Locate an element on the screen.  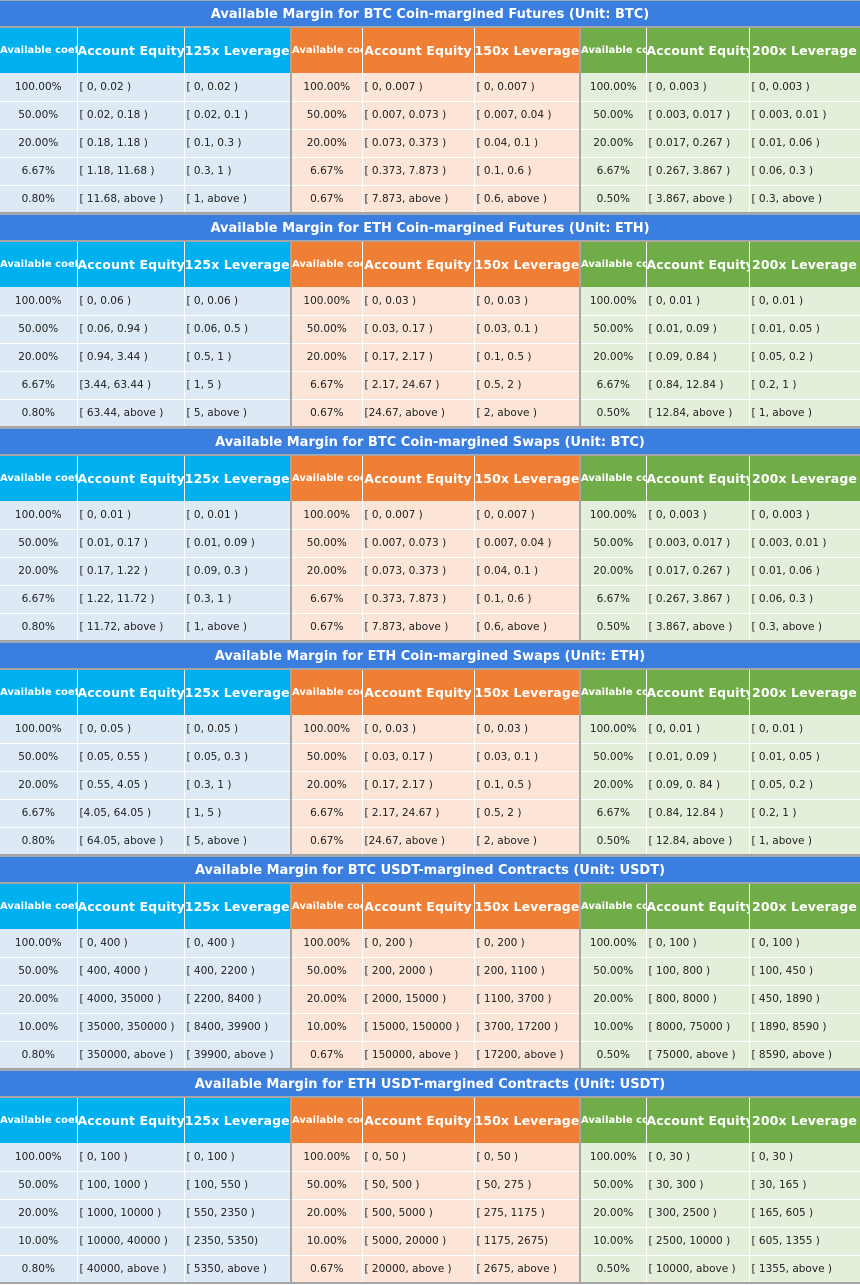
leverage-200x-cell: [ 1890, 8590 ) is located at coordinates (804, 1027).